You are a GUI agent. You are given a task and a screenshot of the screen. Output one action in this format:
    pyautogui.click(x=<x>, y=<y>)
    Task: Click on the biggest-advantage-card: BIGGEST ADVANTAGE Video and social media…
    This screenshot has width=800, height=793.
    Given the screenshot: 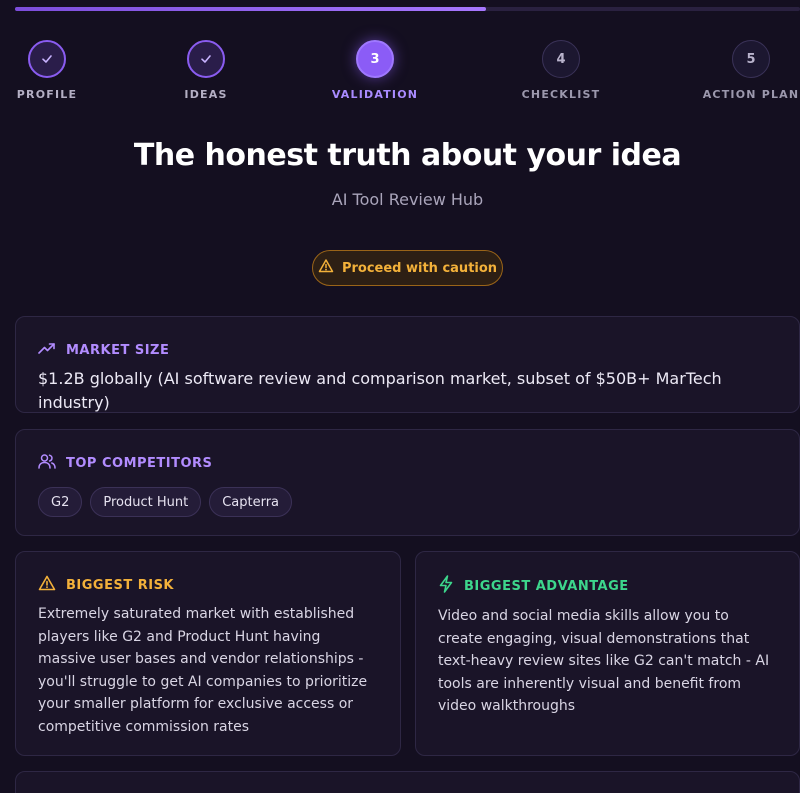 What is the action you would take?
    pyautogui.click(x=607, y=653)
    